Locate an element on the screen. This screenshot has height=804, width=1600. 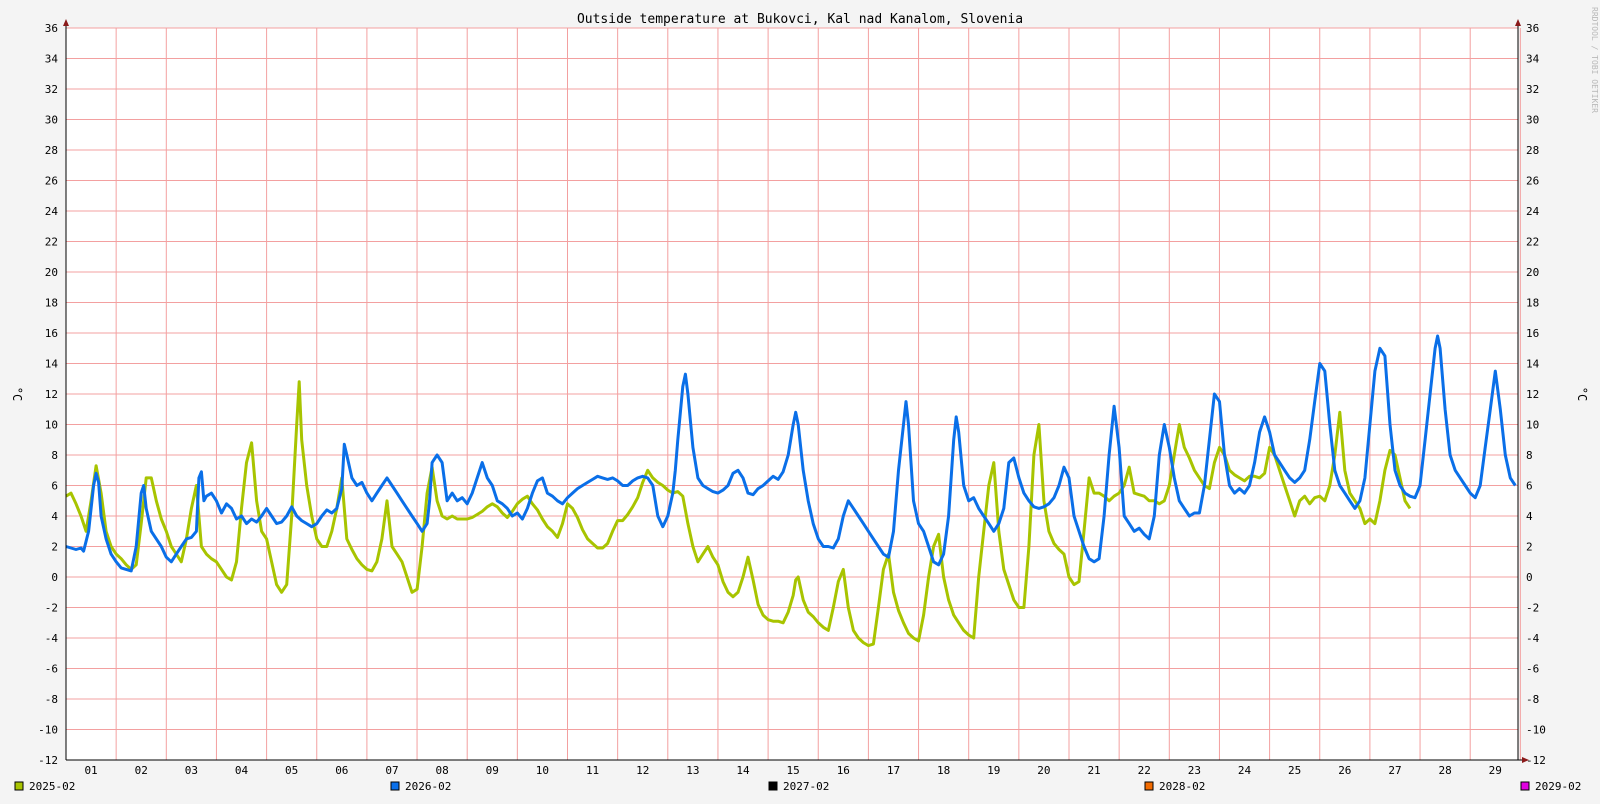
x-tick-label: 15 is located at coordinates (793, 770).